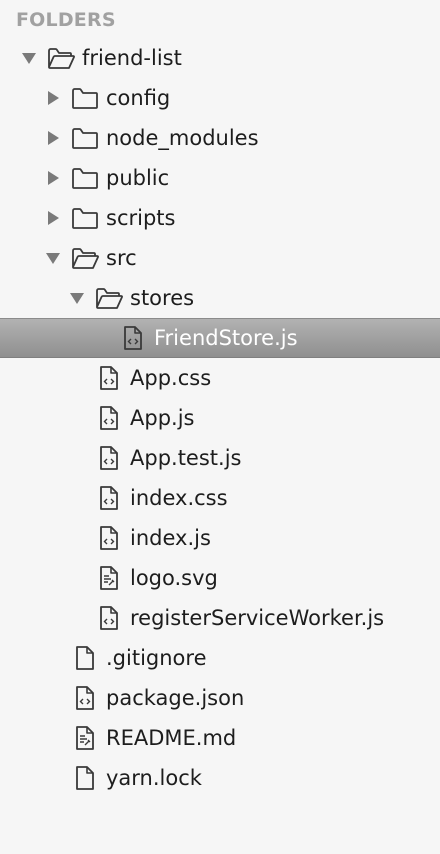  Describe the element at coordinates (121, 258) in the screenshot. I see `folder-label: src` at that location.